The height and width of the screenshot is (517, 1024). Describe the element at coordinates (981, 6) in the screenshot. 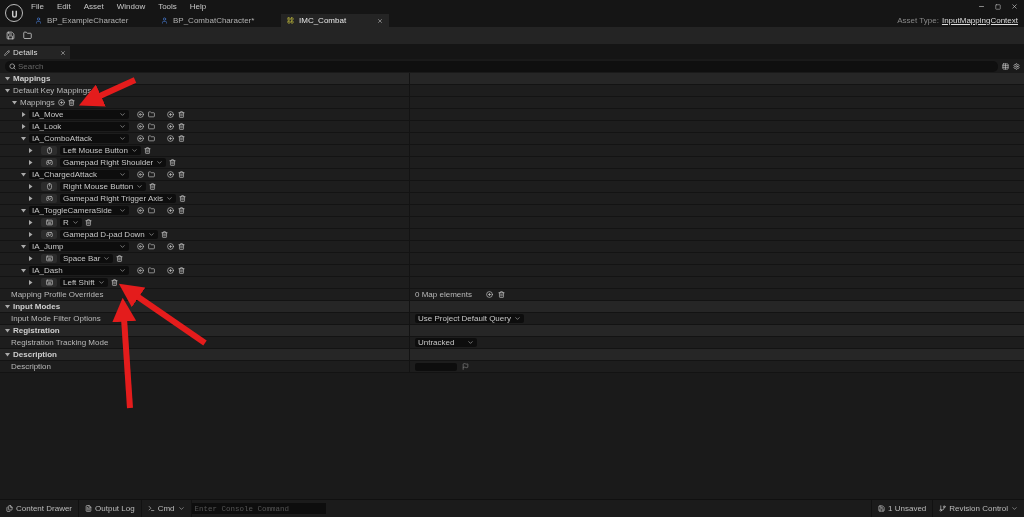

I see `minimize-icon` at that location.